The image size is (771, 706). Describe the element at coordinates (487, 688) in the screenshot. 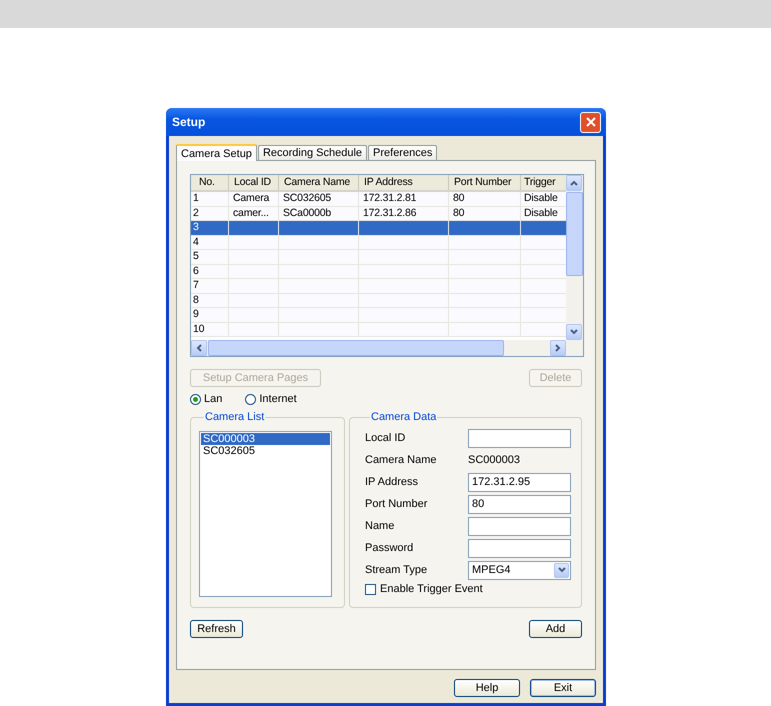

I see `dialog-button: Help` at that location.